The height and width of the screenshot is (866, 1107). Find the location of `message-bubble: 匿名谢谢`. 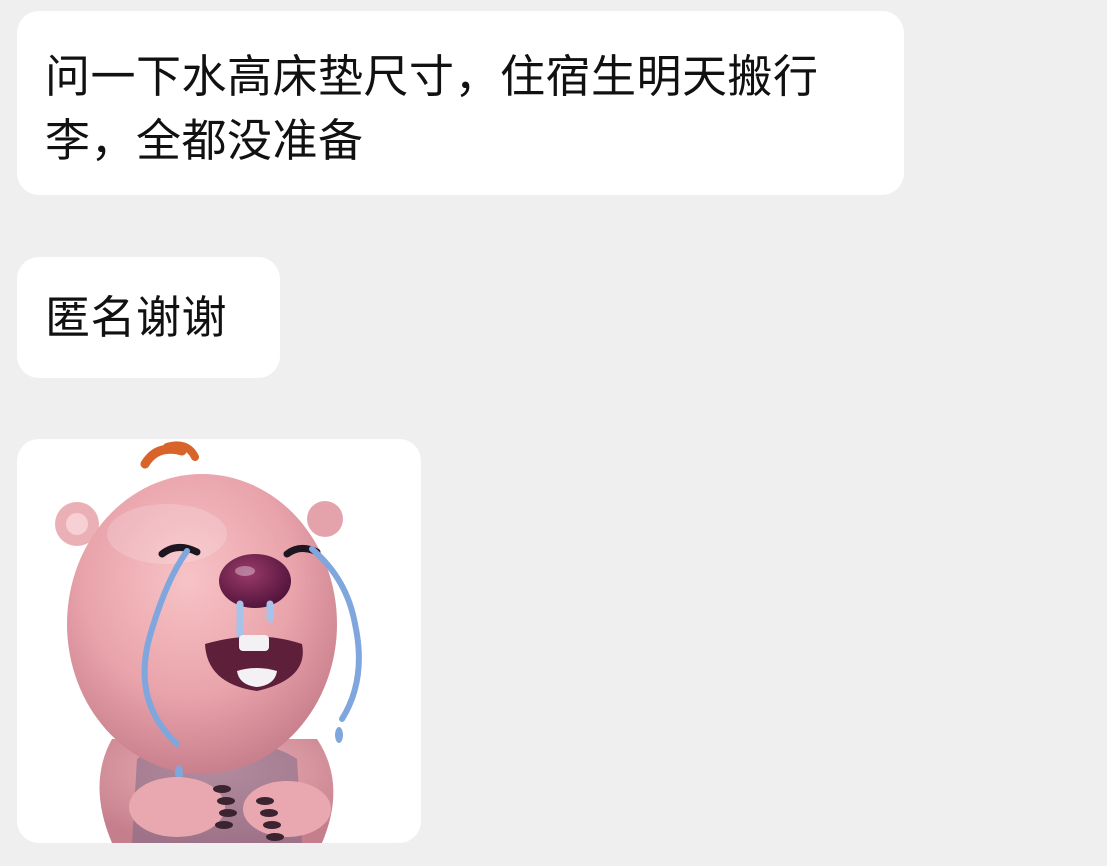

message-bubble: 匿名谢谢 is located at coordinates (148, 317).